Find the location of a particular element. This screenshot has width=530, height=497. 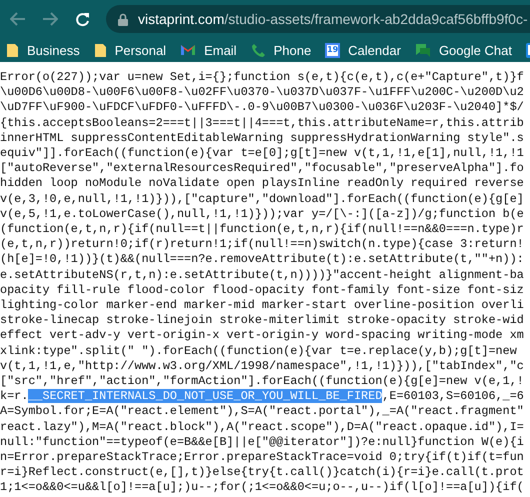

back-arrow-icon is located at coordinates (18, 19).